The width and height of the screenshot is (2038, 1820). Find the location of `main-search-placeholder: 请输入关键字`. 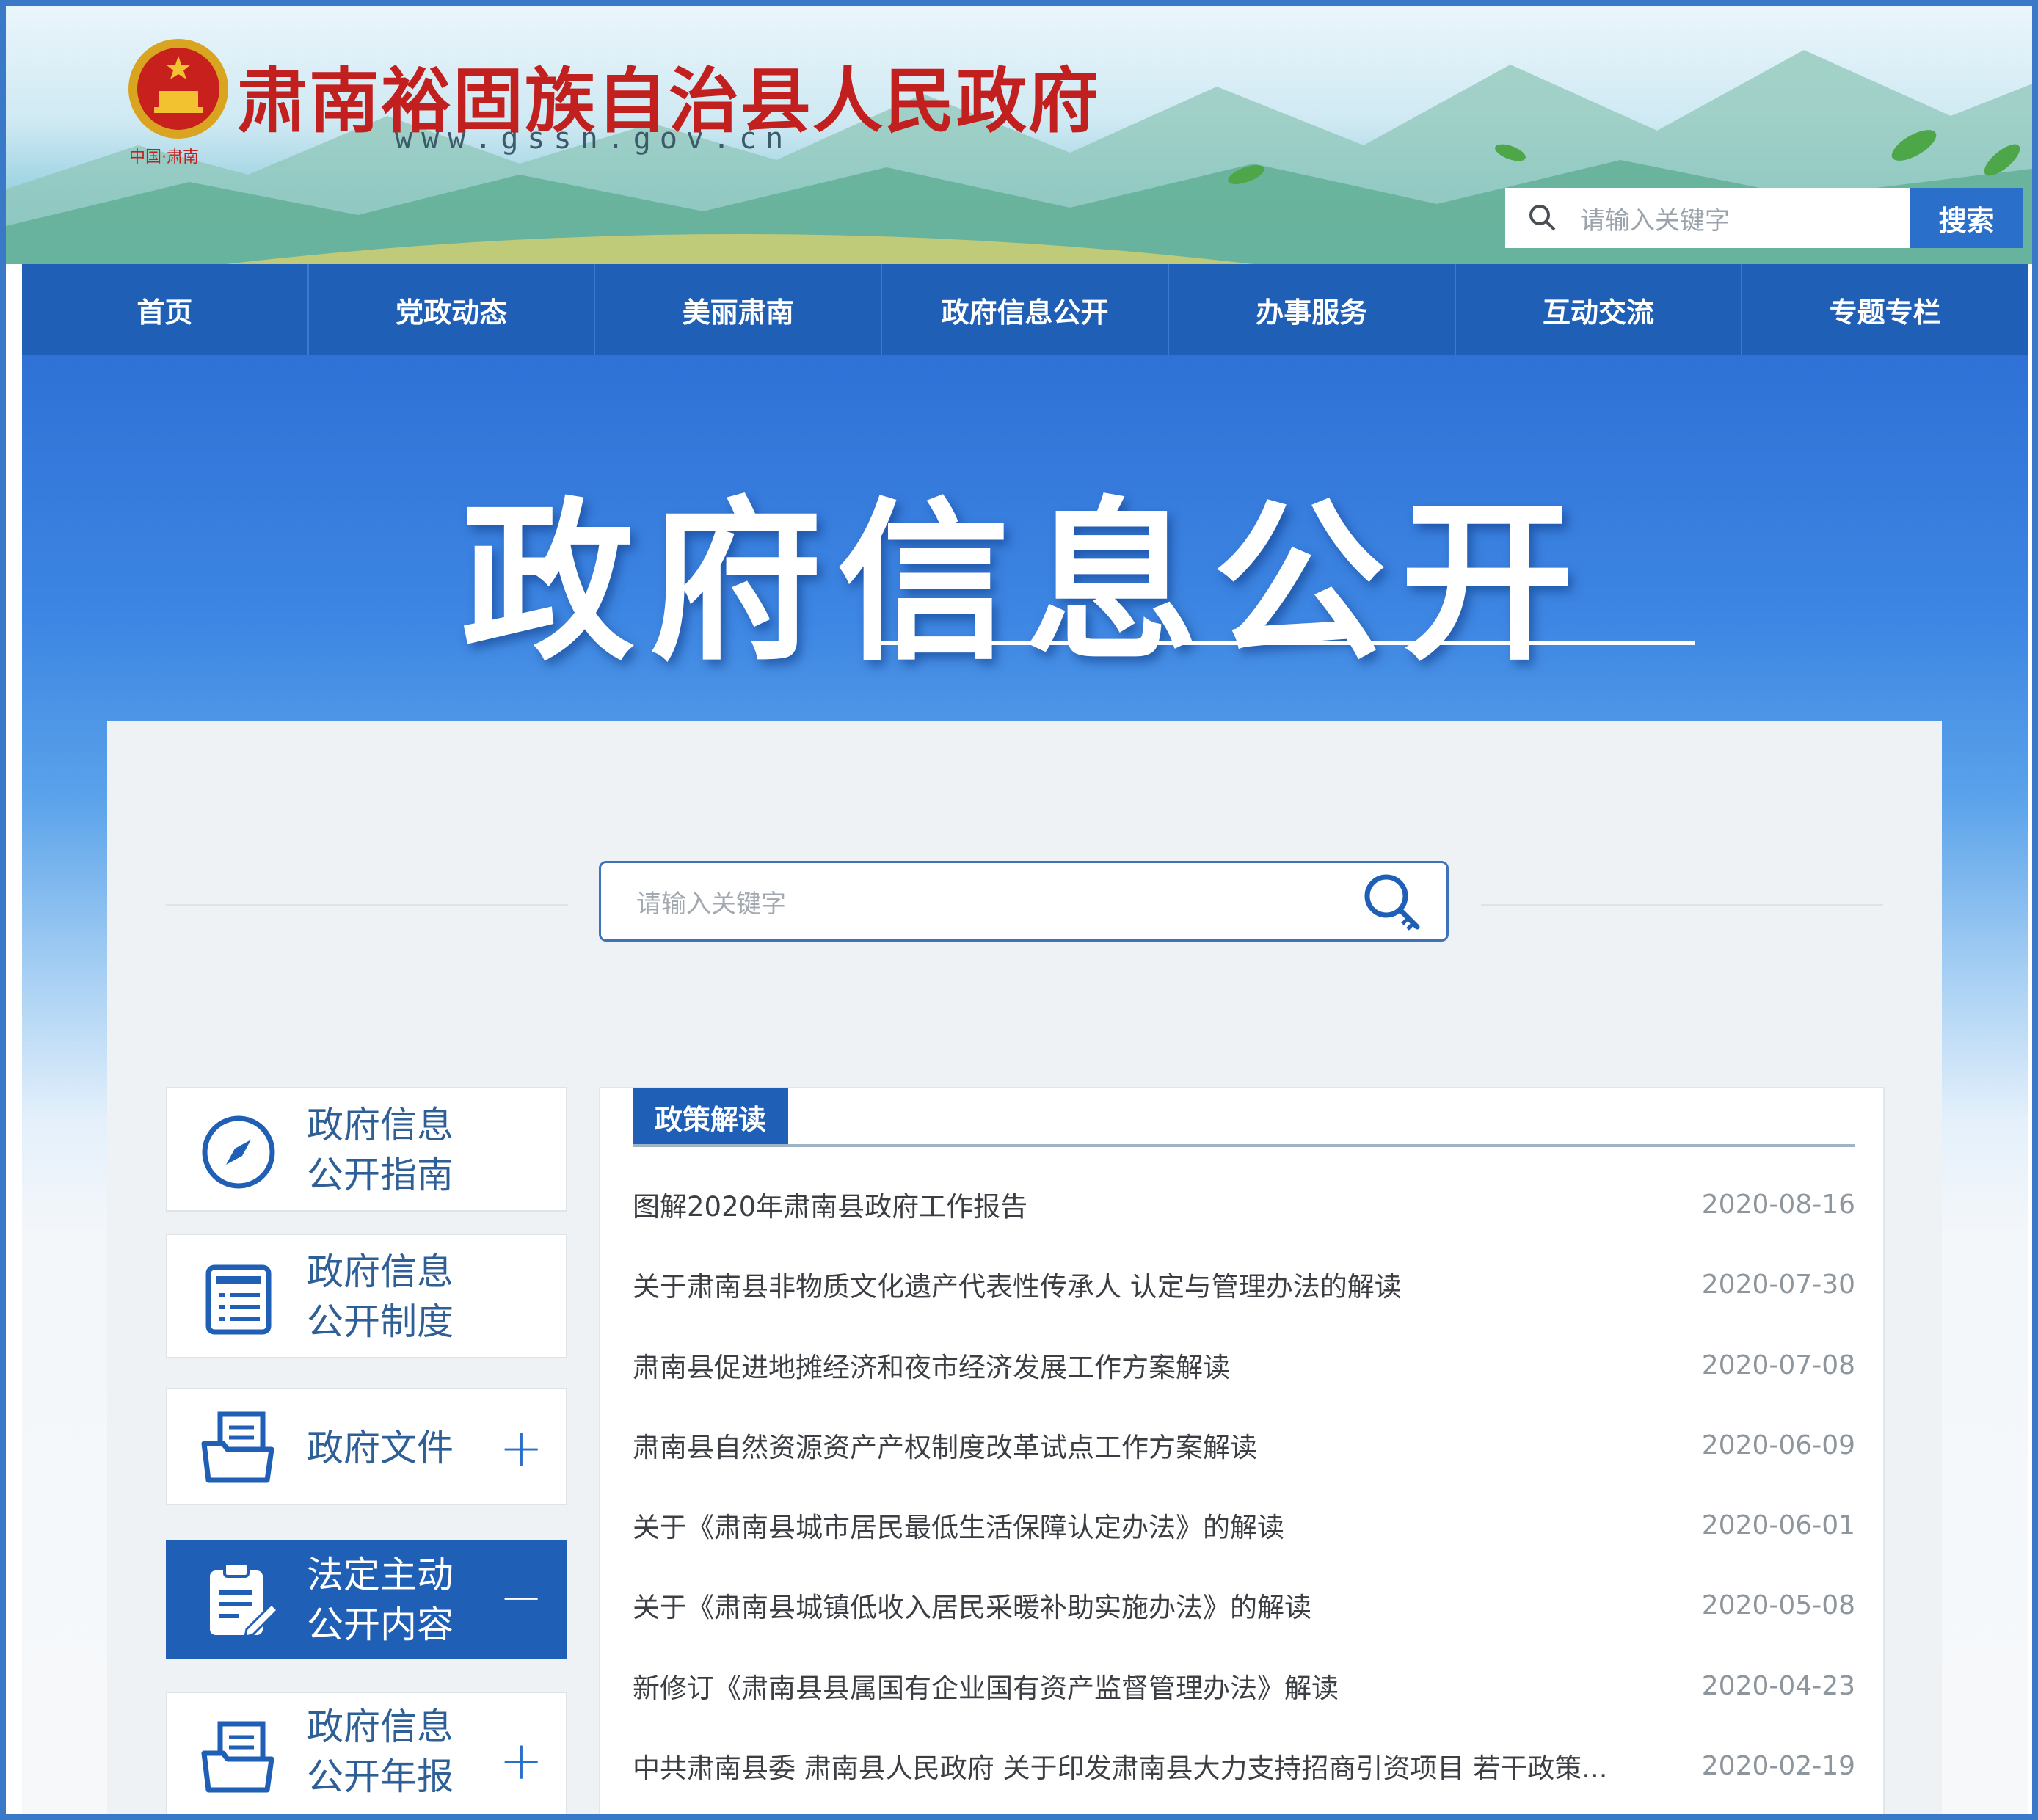

main-search-placeholder: 请输入关键字 is located at coordinates (711, 904).